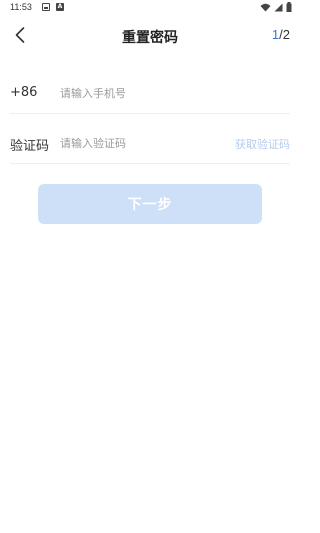 This screenshot has height=533, width=320. I want to click on step-indicator: 1/2, so click(281, 34).